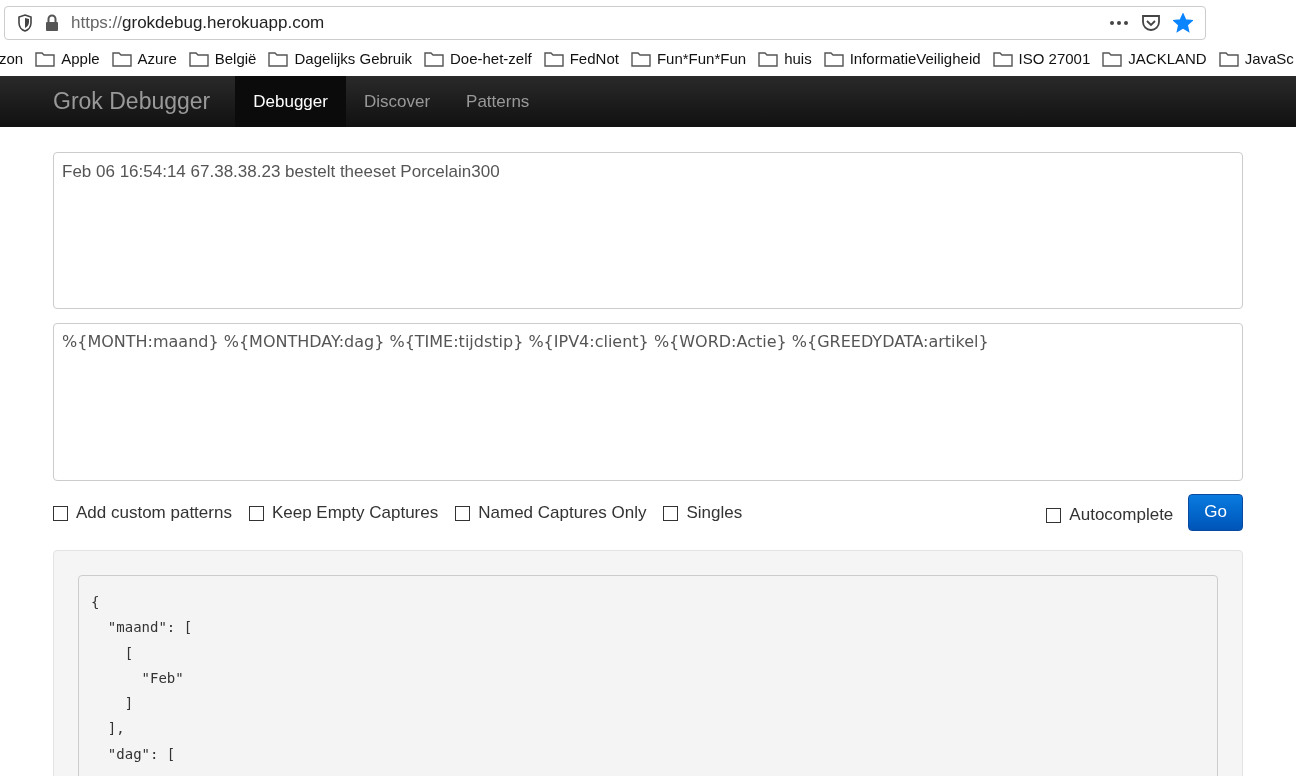 Image resolution: width=1296 pixels, height=776 pixels. What do you see at coordinates (491, 59) in the screenshot?
I see `bookmark-link: Doe-het-zelf` at bounding box center [491, 59].